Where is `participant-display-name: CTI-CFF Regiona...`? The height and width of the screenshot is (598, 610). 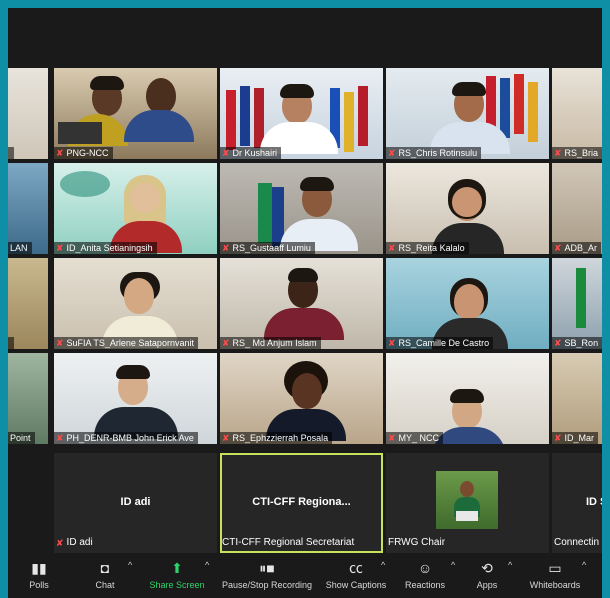
participant-display-name: CTI-CFF Regiona... is located at coordinates (301, 502).